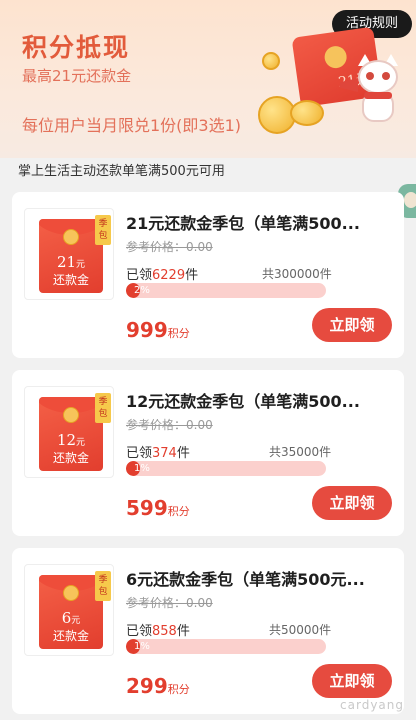  Describe the element at coordinates (300, 452) in the screenshot. I see `total-stock: 共35000件` at that location.